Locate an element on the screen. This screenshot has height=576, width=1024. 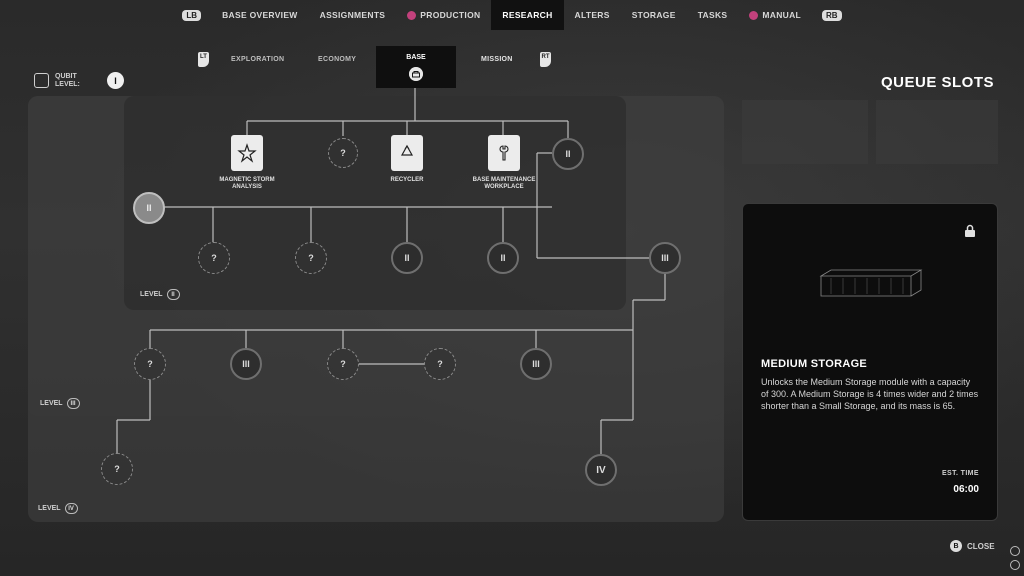
lock-icon is located at coordinates (970, 230).